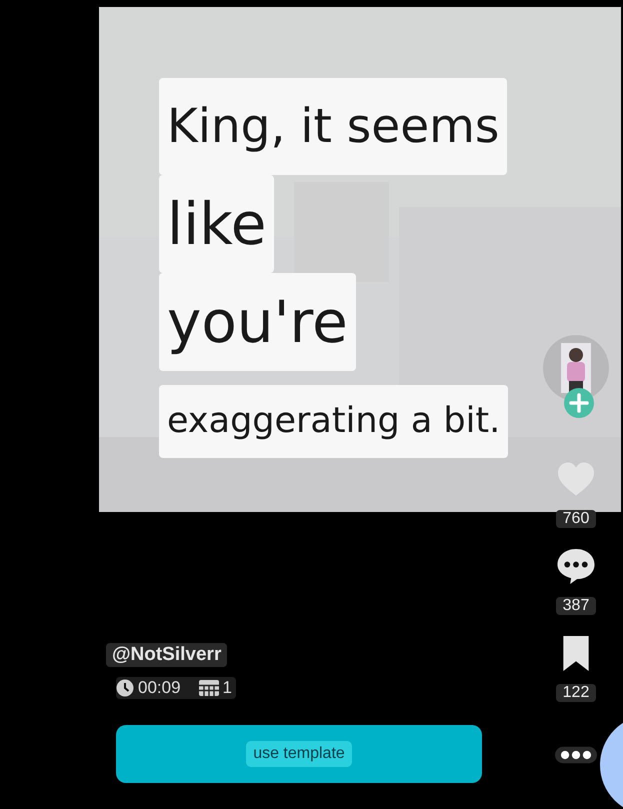 This screenshot has width=623, height=809. I want to click on clock-icon, so click(125, 688).